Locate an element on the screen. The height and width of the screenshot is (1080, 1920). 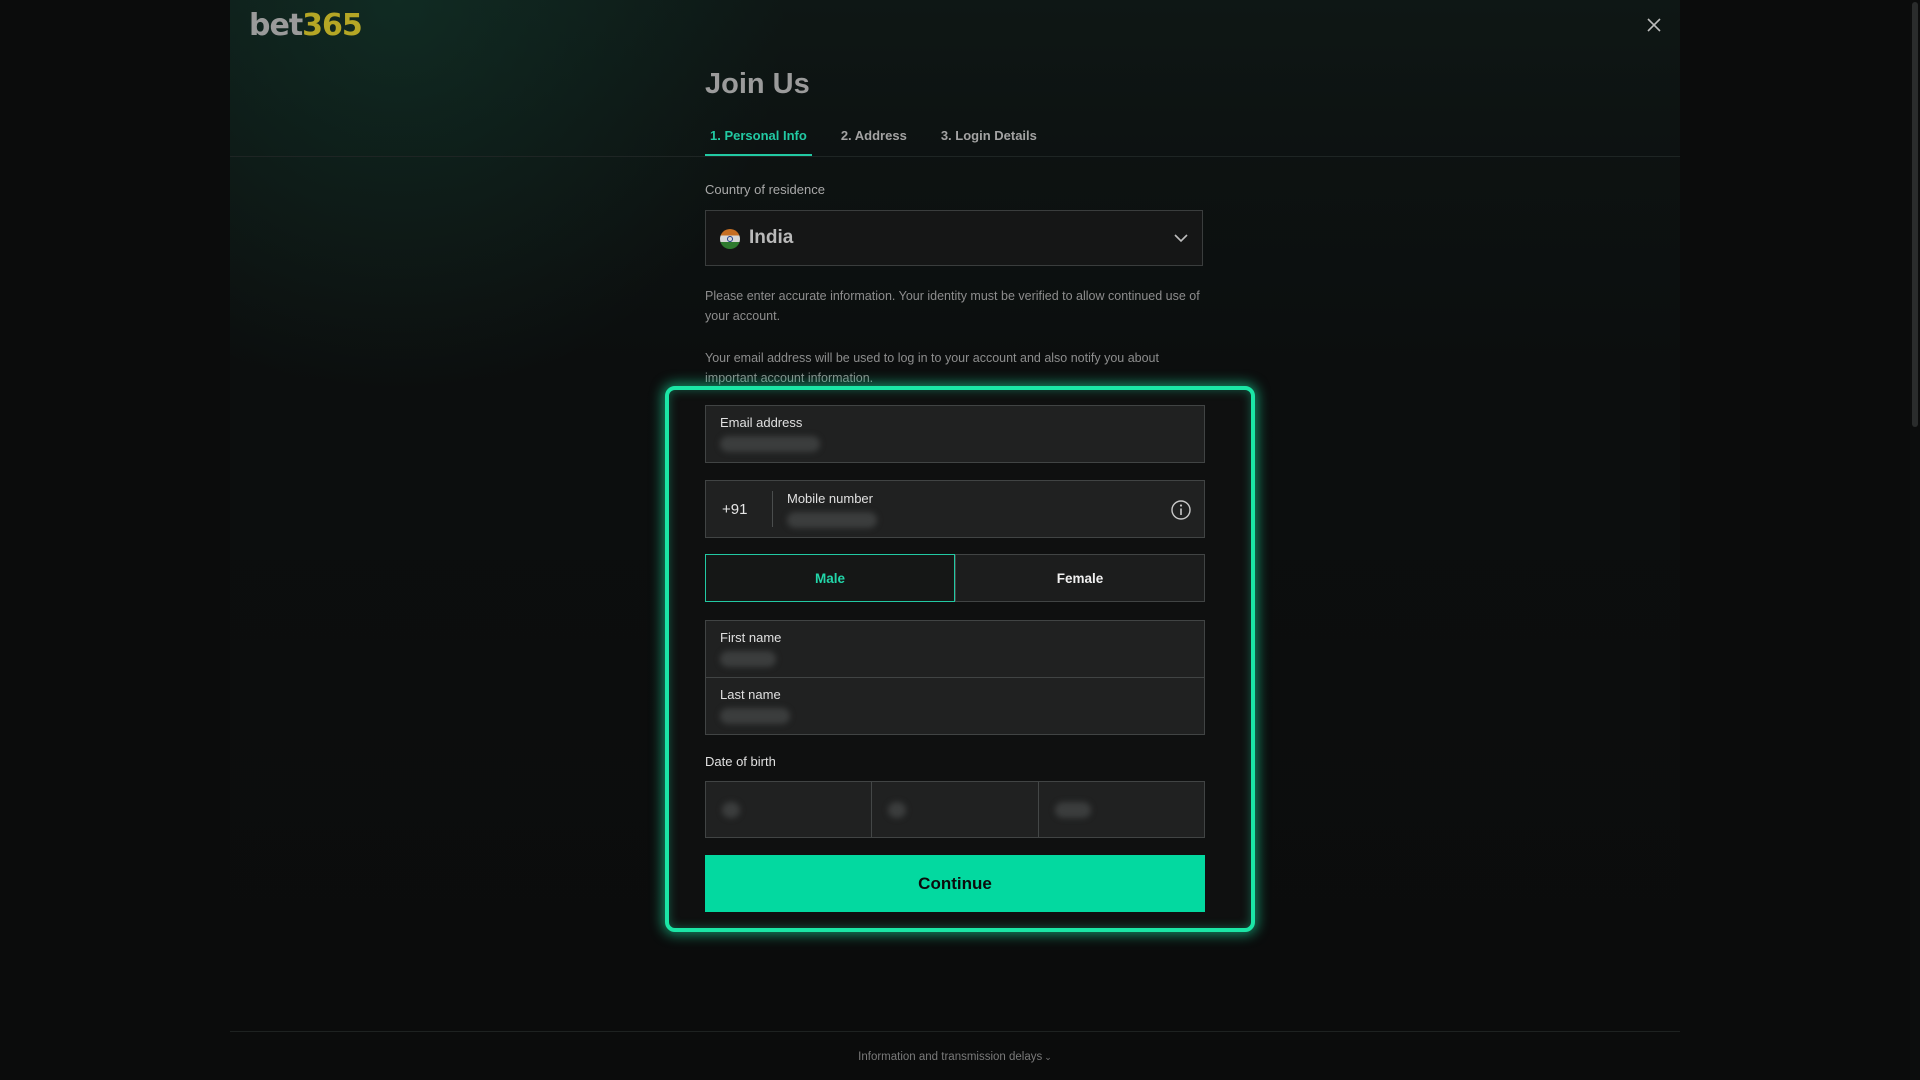
phone-separator is located at coordinates (772, 509).